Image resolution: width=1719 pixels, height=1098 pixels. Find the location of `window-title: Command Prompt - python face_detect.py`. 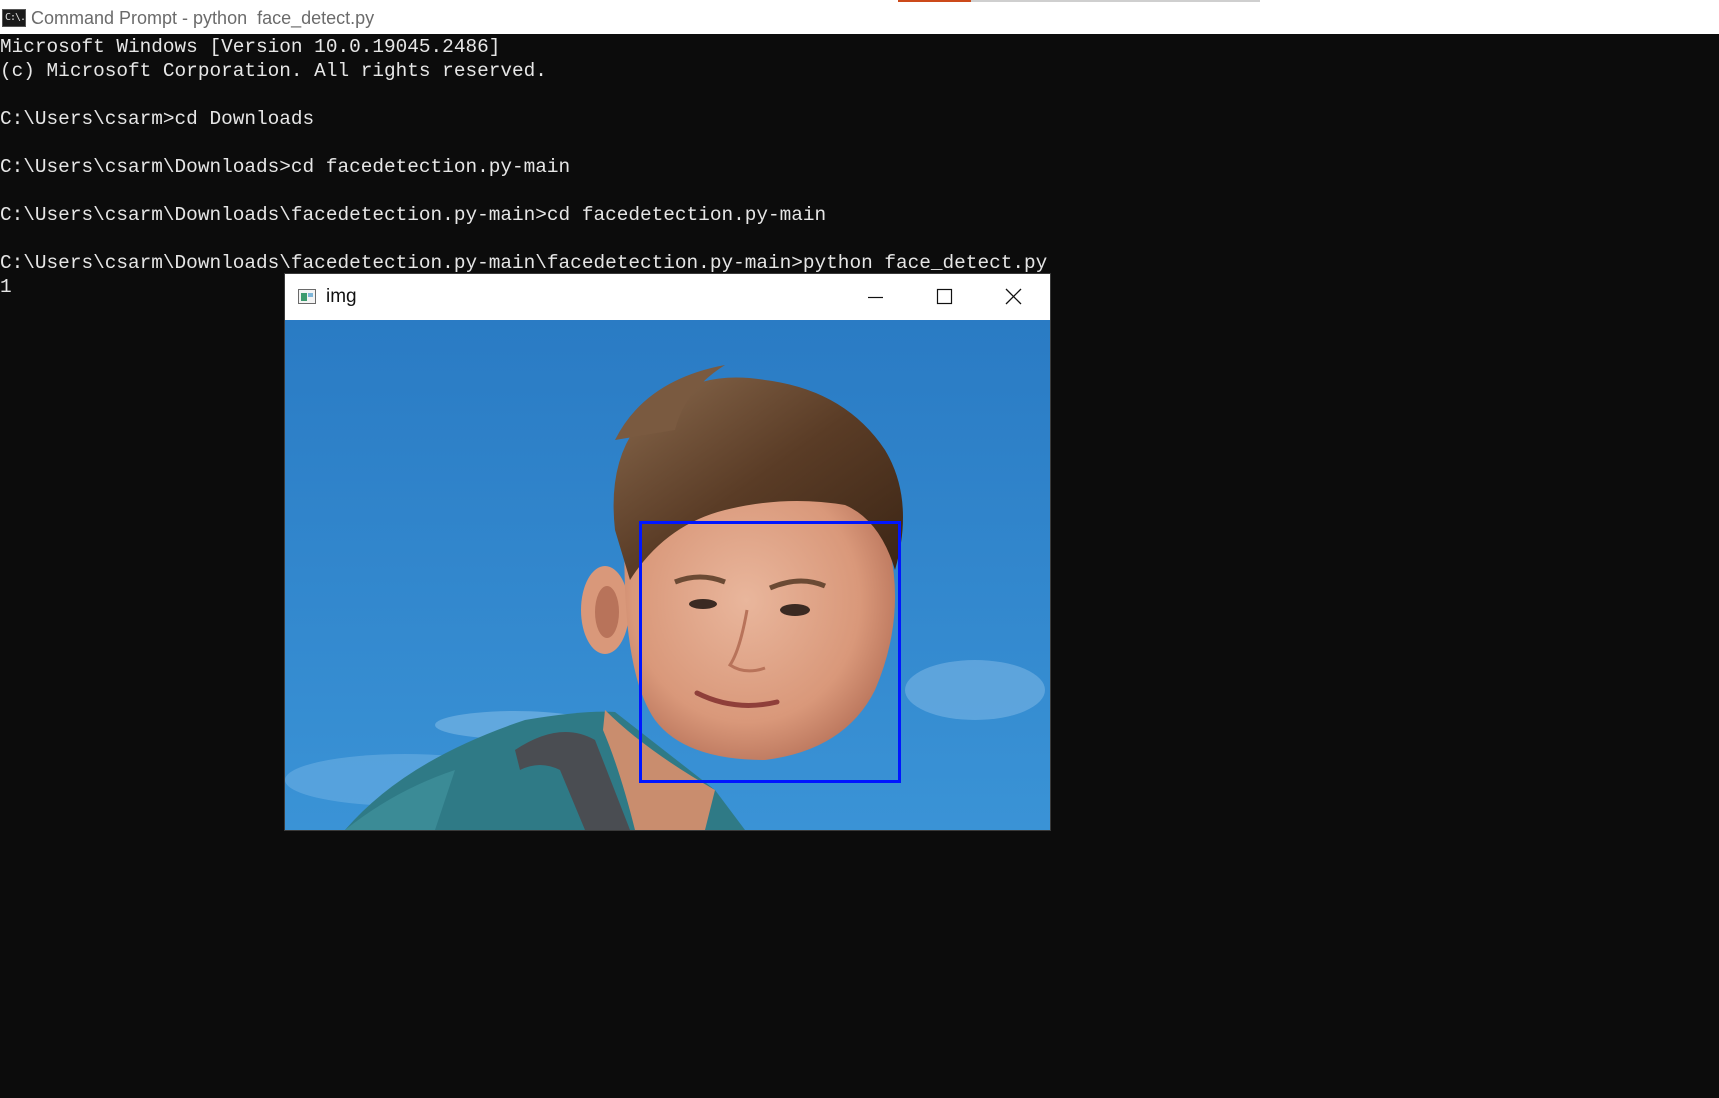

window-title: Command Prompt - python face_detect.py is located at coordinates (203, 18).